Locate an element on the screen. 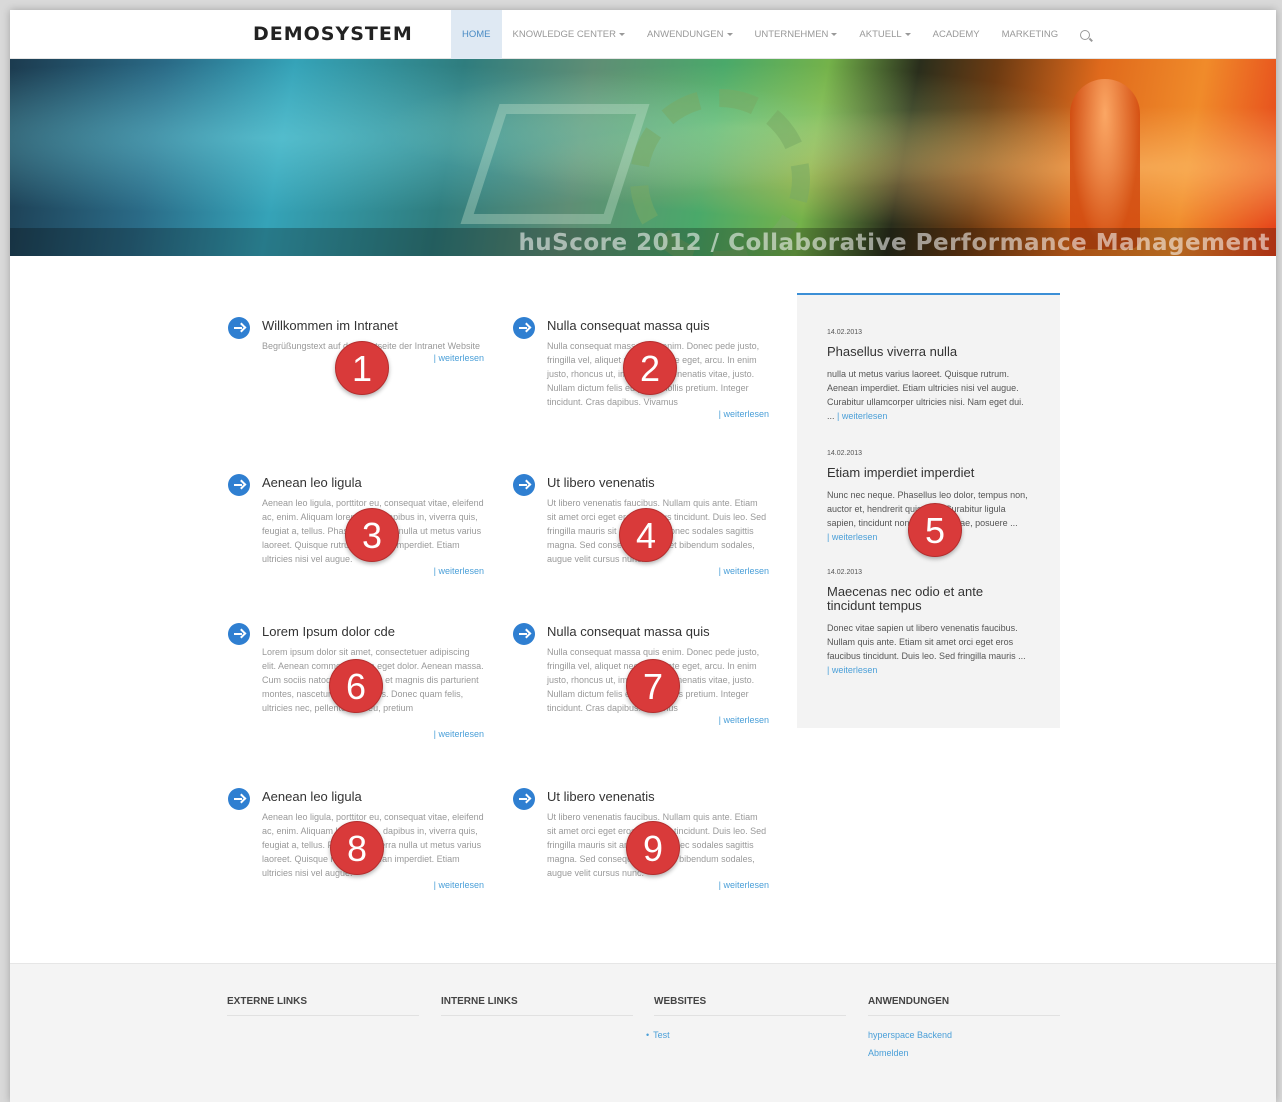  nav-label: AKTUELL is located at coordinates (880, 34).